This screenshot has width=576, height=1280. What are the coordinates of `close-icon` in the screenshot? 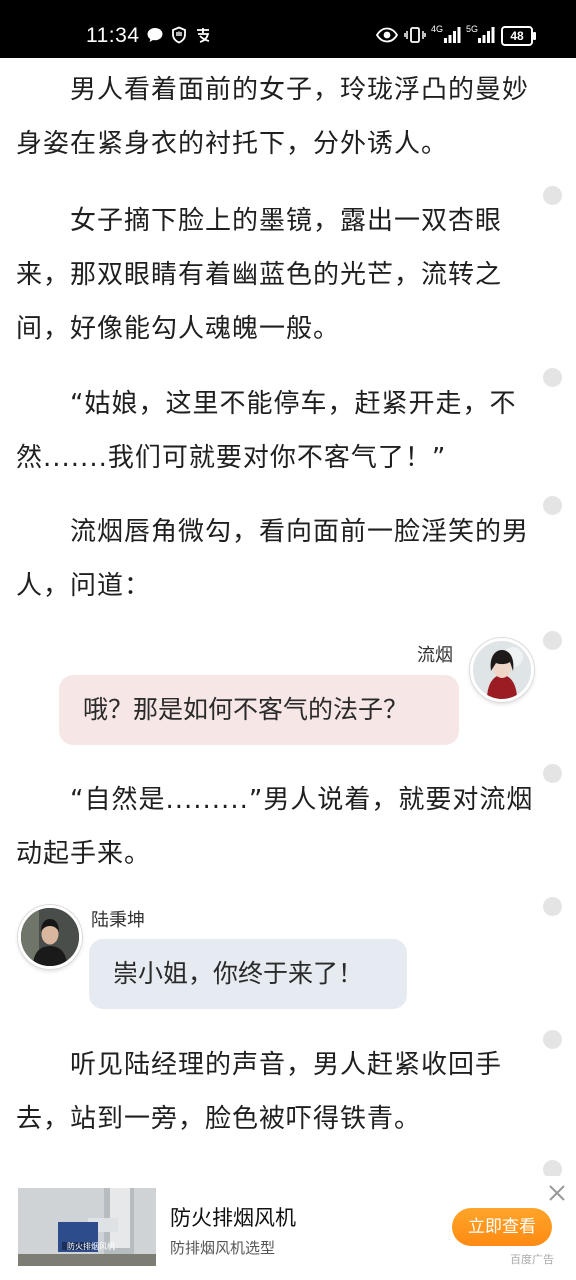 It's located at (557, 1193).